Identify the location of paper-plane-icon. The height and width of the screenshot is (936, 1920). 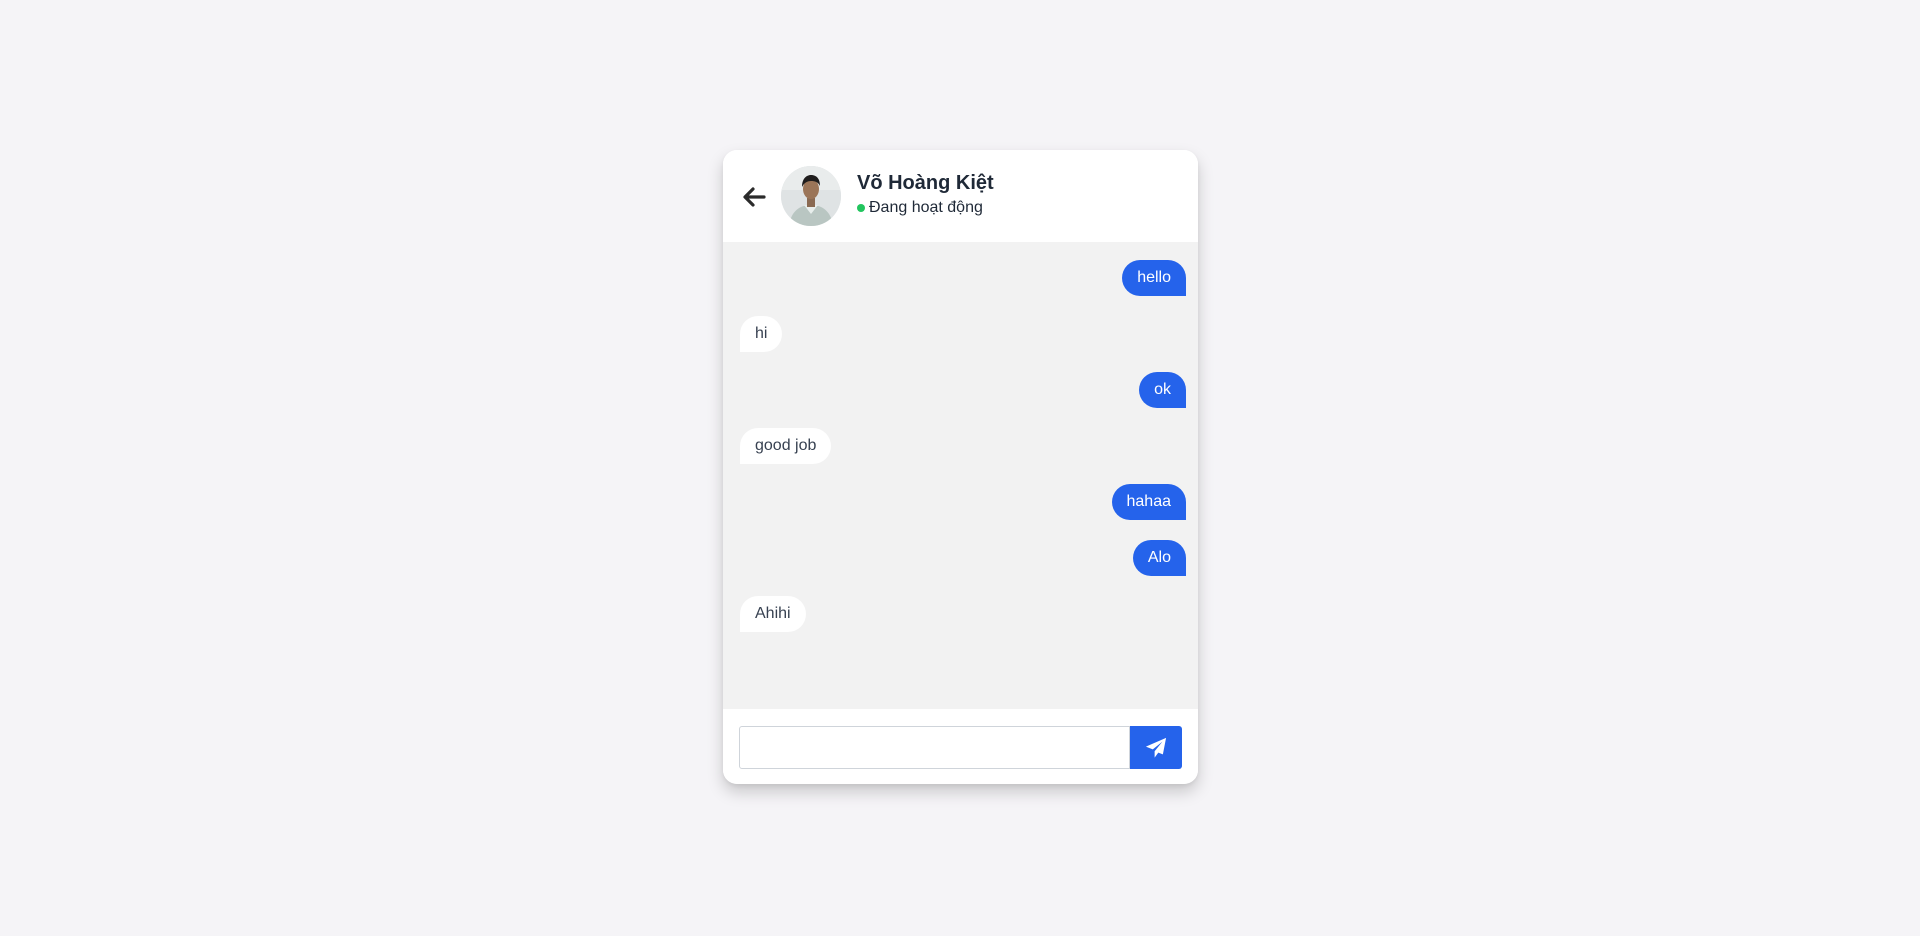
(1156, 747).